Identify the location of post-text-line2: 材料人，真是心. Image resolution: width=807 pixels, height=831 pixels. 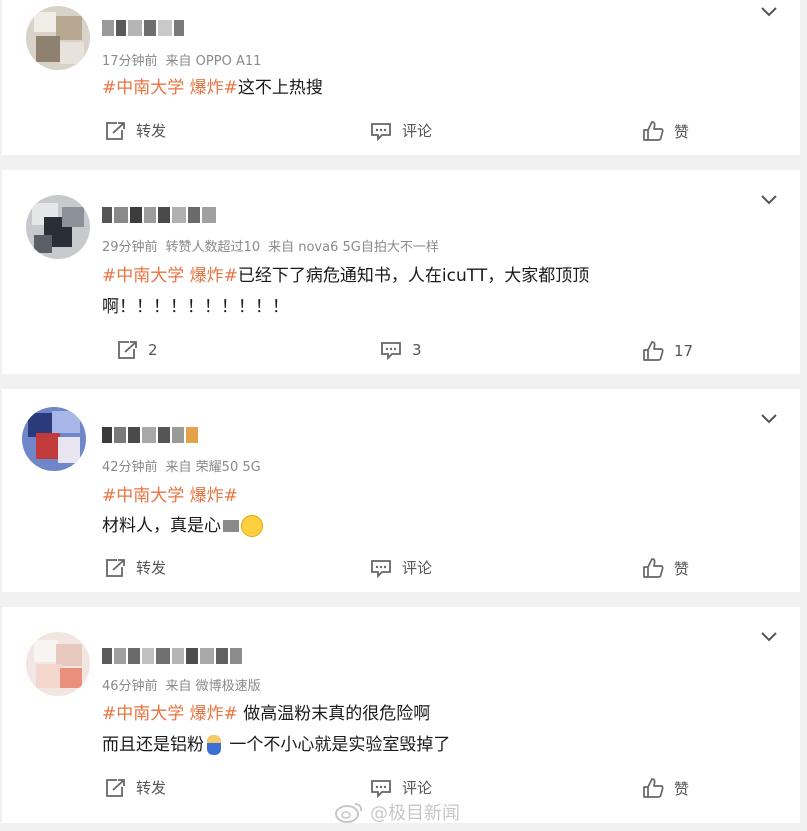
(182, 524).